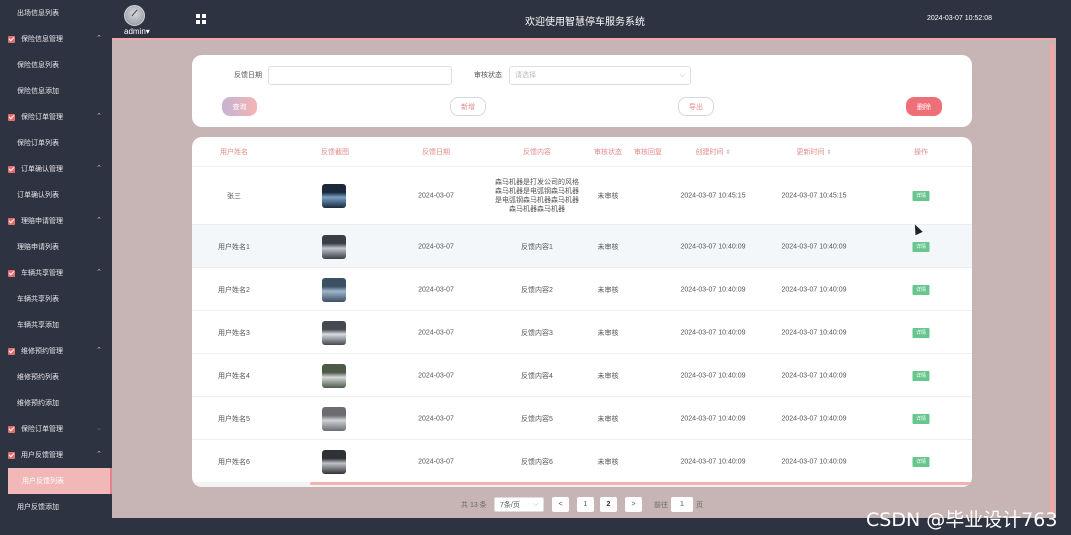 The height and width of the screenshot is (535, 1071). I want to click on sidebar-item: 用户反馈添加, so click(56, 507).